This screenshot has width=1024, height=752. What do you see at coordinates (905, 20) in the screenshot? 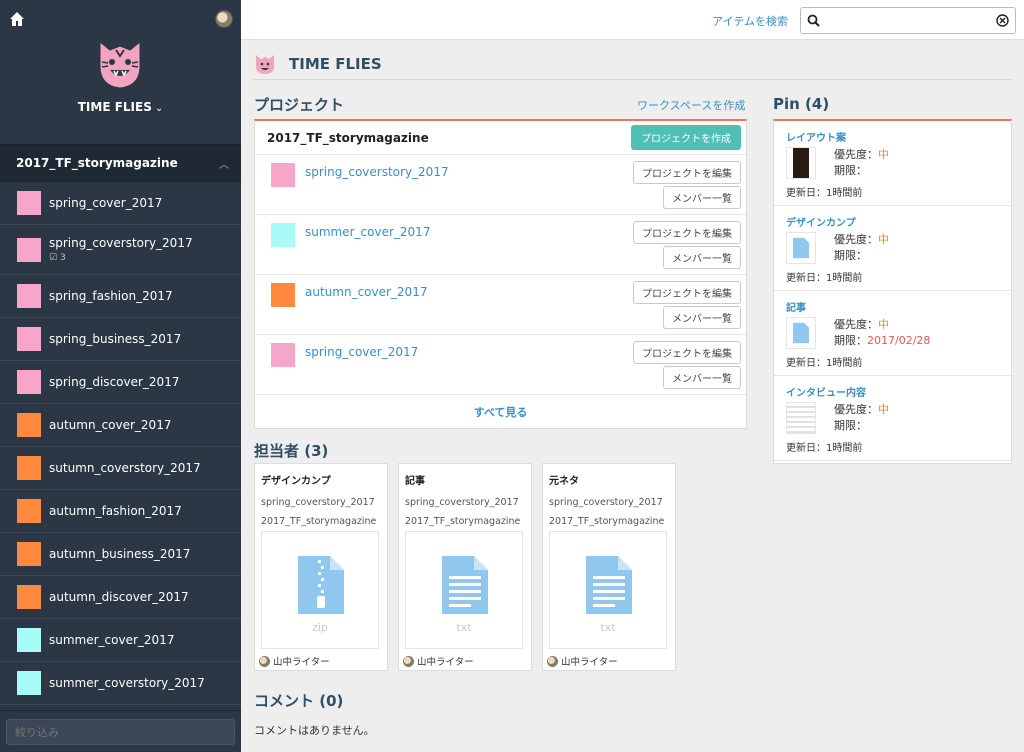
I see `search-input` at bounding box center [905, 20].